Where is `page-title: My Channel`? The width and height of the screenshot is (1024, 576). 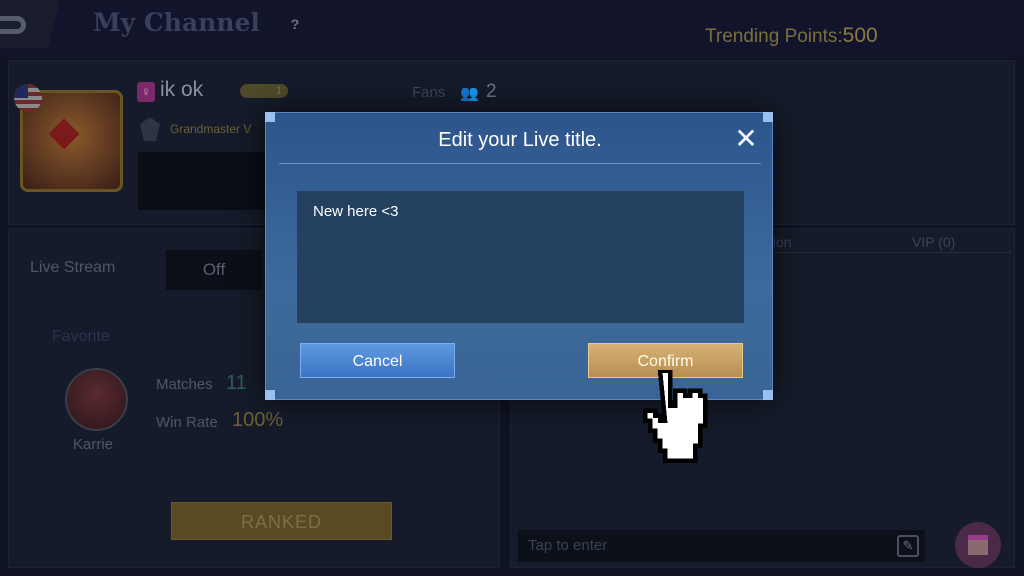 page-title: My Channel is located at coordinates (176, 22).